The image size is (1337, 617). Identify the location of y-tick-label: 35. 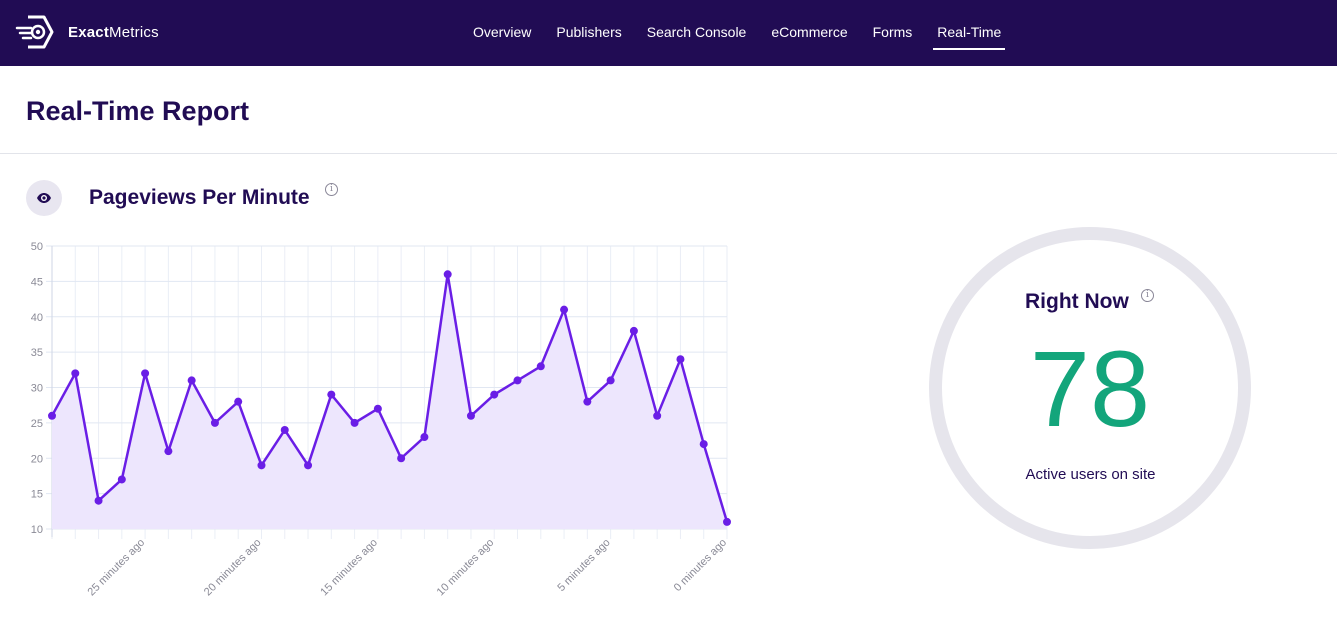
(37, 353).